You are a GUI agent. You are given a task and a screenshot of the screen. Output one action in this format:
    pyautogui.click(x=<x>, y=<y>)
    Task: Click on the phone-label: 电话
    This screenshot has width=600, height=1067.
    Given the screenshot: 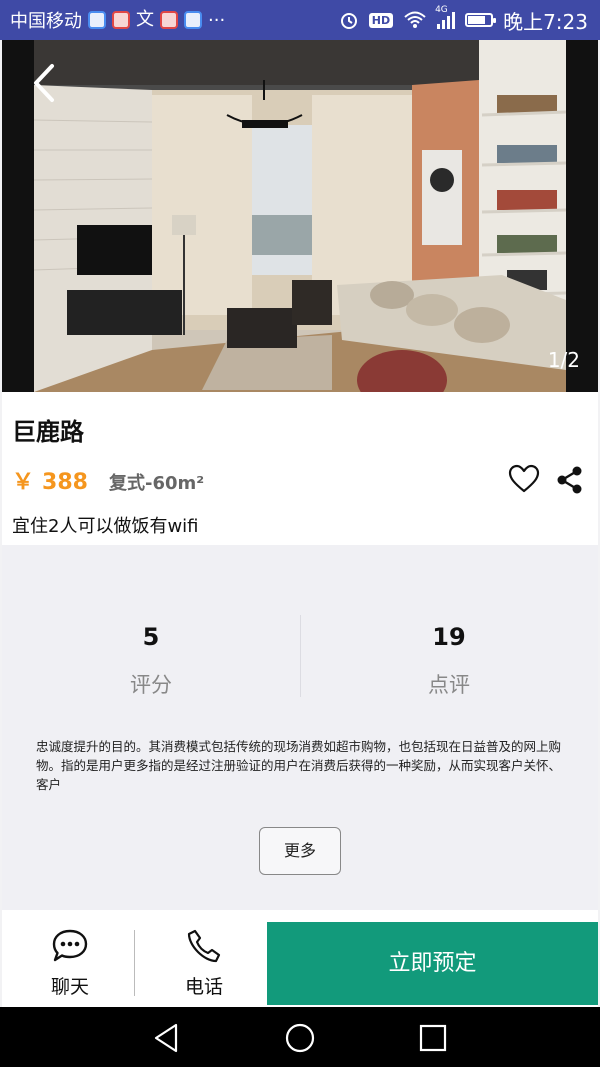 What is the action you would take?
    pyautogui.click(x=203, y=987)
    